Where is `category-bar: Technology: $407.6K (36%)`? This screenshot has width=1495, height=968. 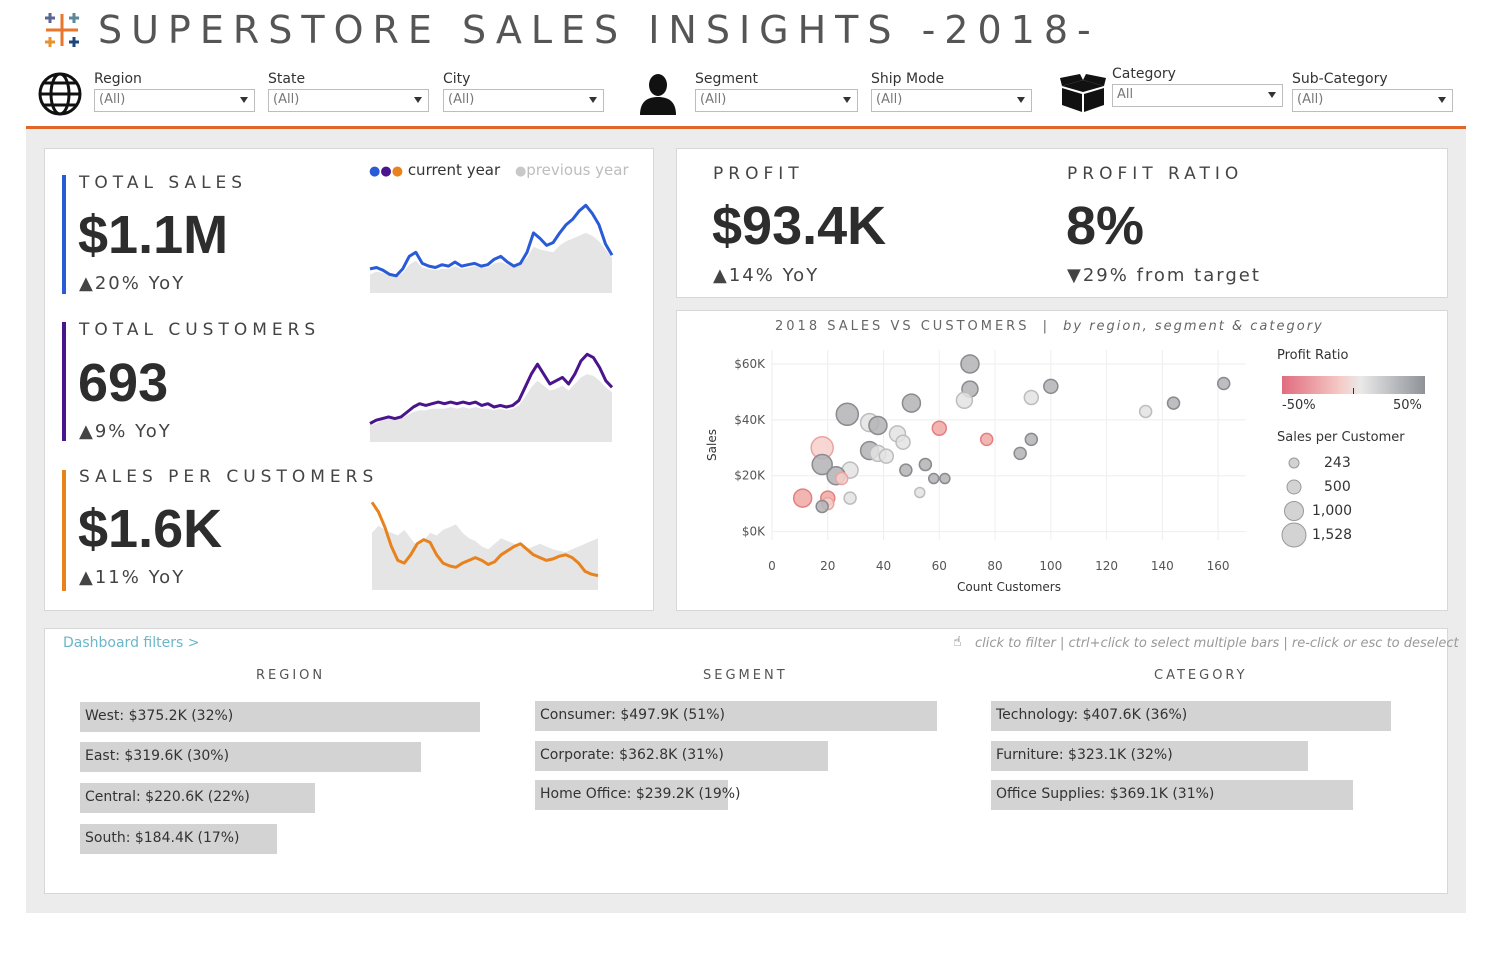
category-bar: Technology: $407.6K (36%) is located at coordinates (1191, 716).